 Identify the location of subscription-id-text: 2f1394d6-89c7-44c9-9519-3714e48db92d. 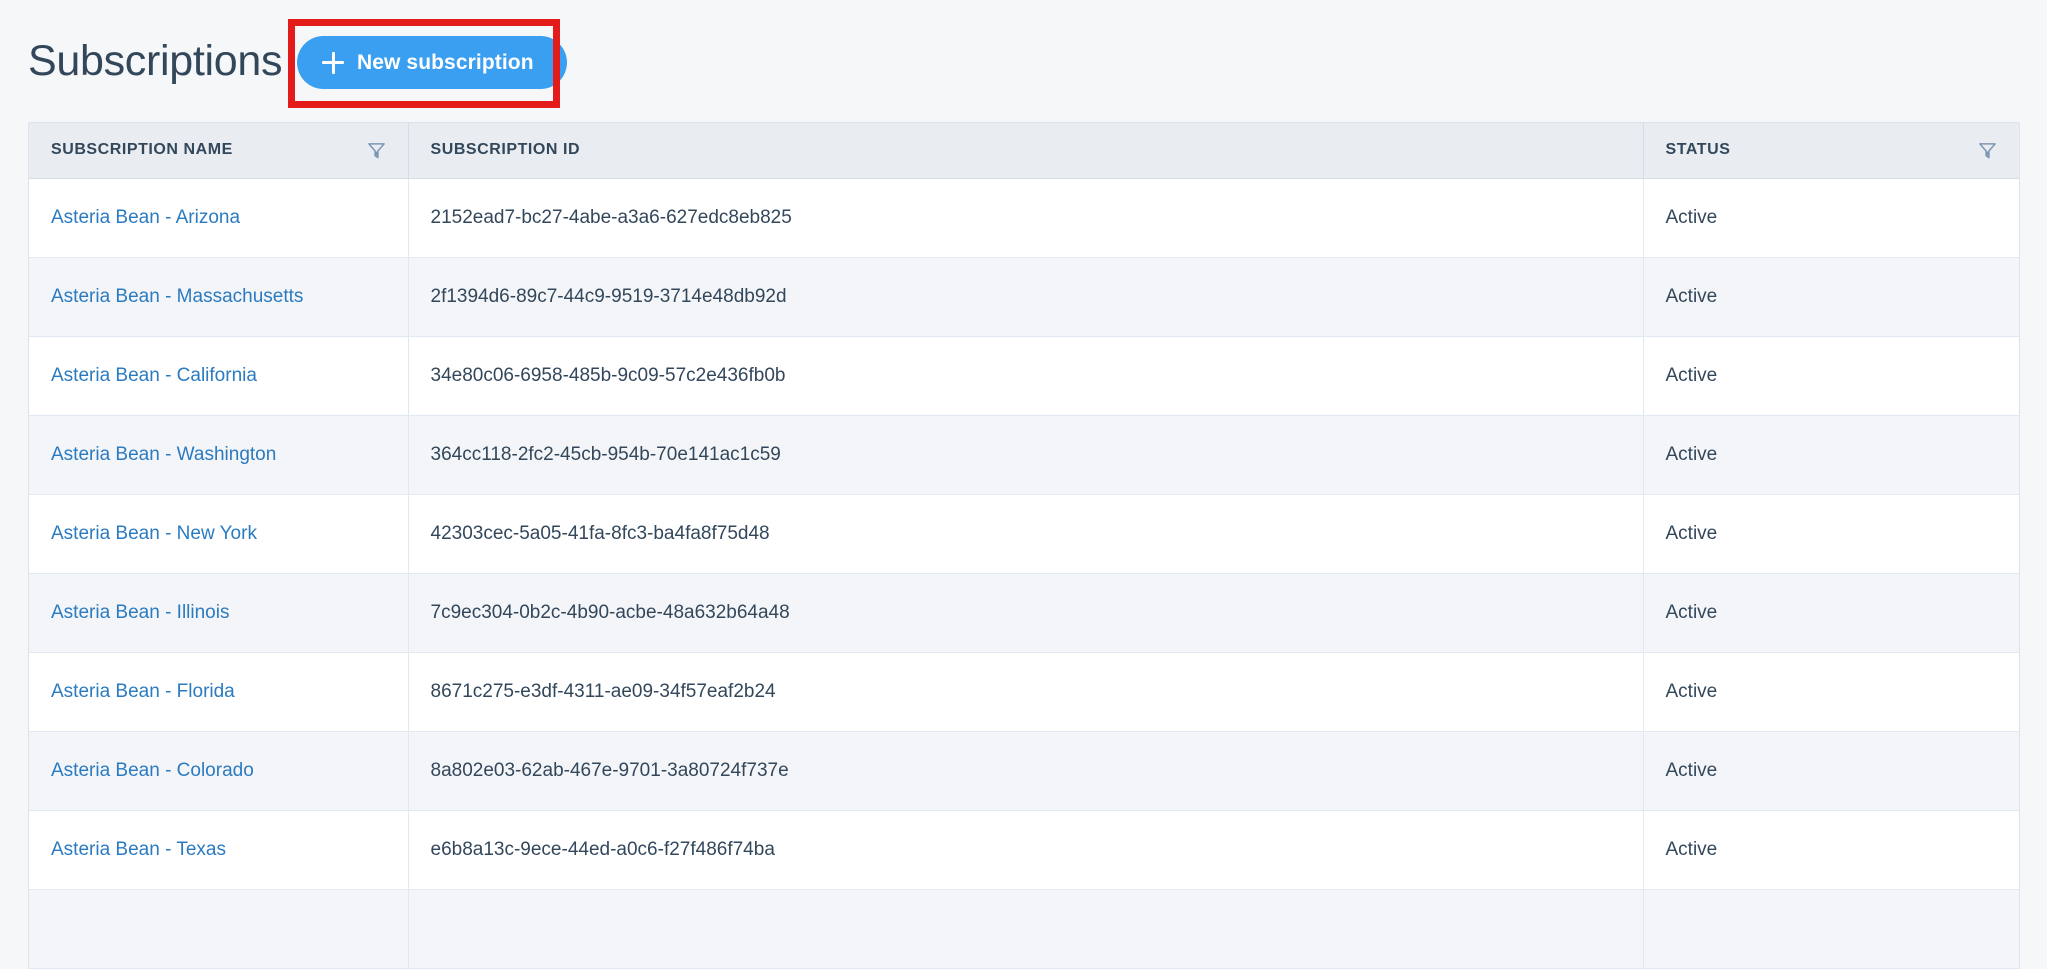
(608, 296).